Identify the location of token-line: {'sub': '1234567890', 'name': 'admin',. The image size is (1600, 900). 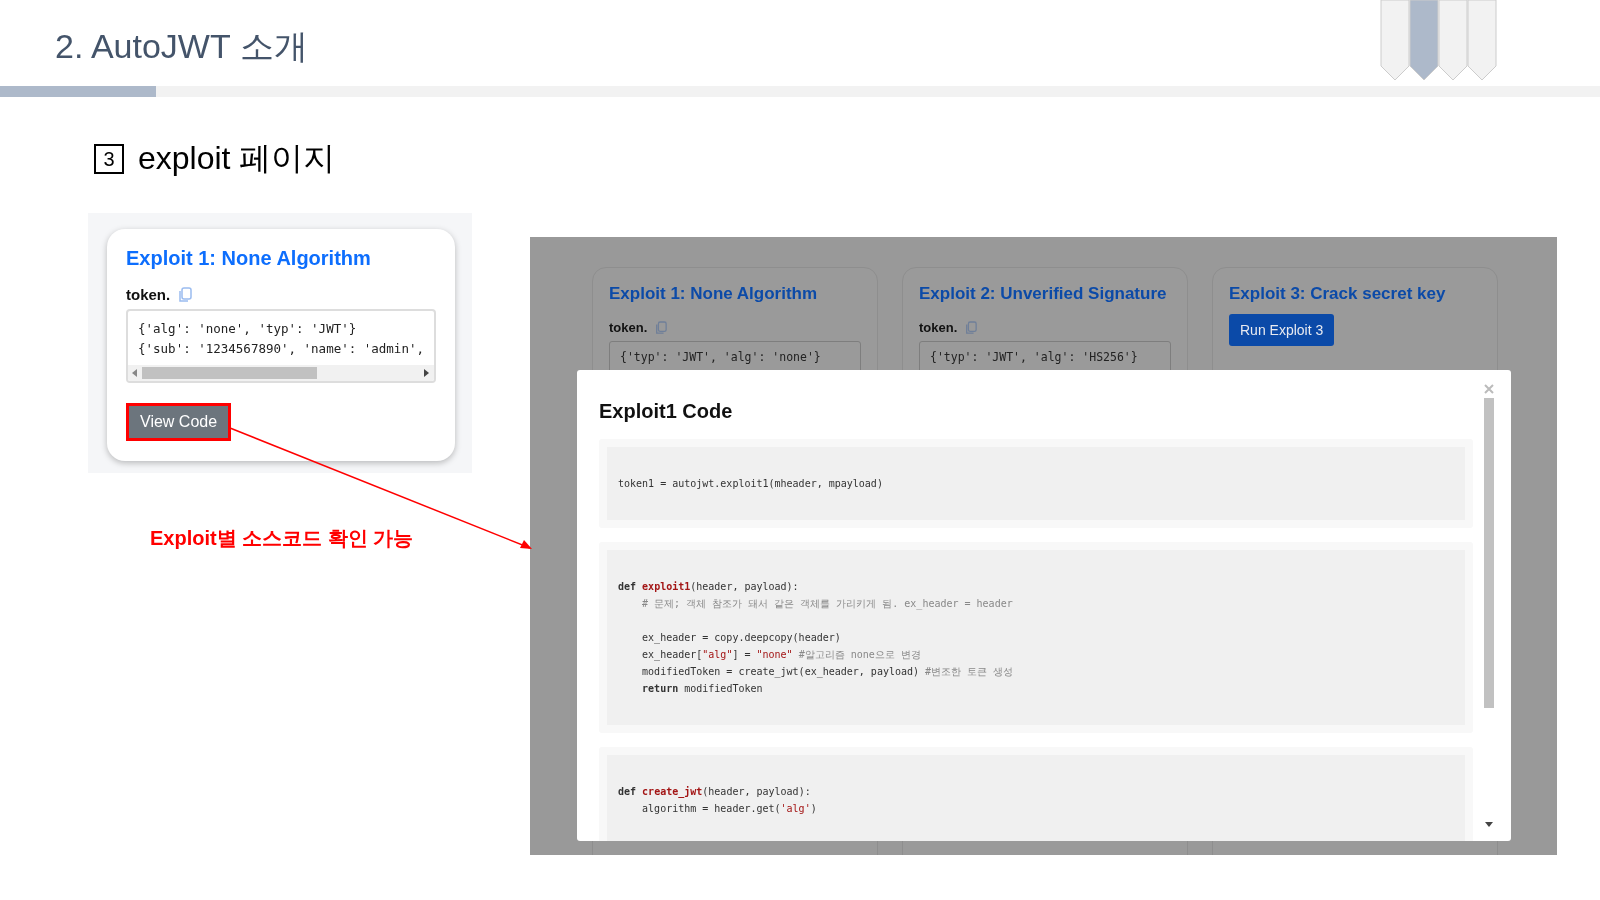
(281, 349).